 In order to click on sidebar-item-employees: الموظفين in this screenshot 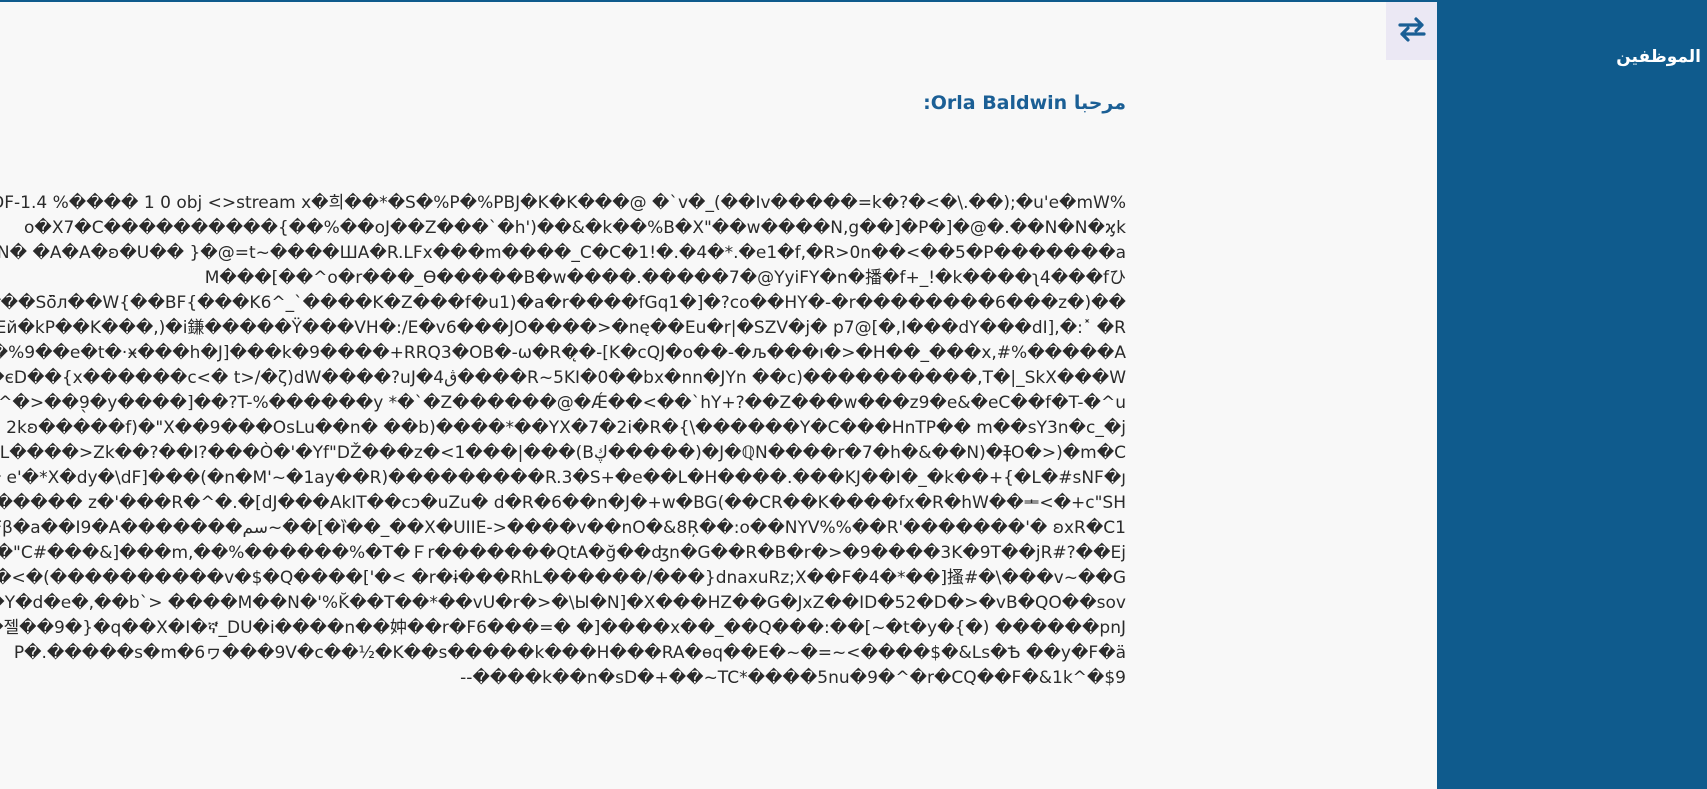, I will do `click(1658, 57)`.